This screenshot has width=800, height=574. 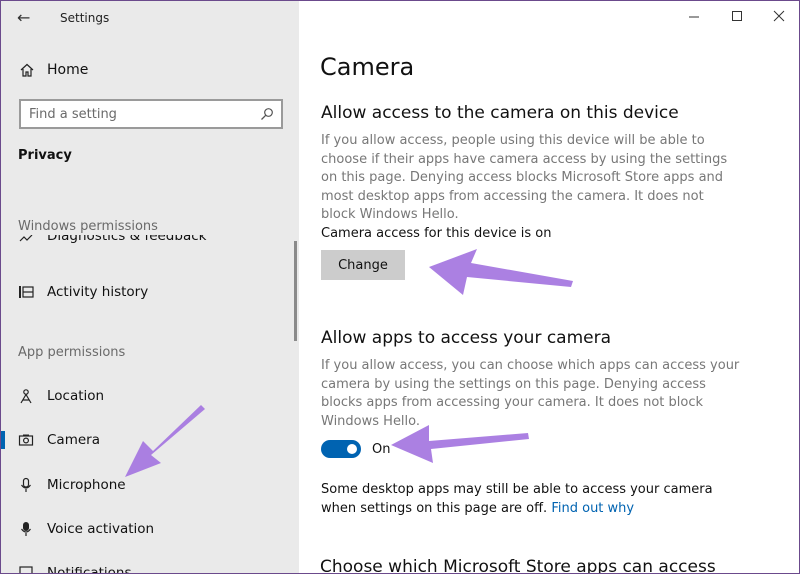 I want to click on activity-history-icon, so click(x=26, y=292).